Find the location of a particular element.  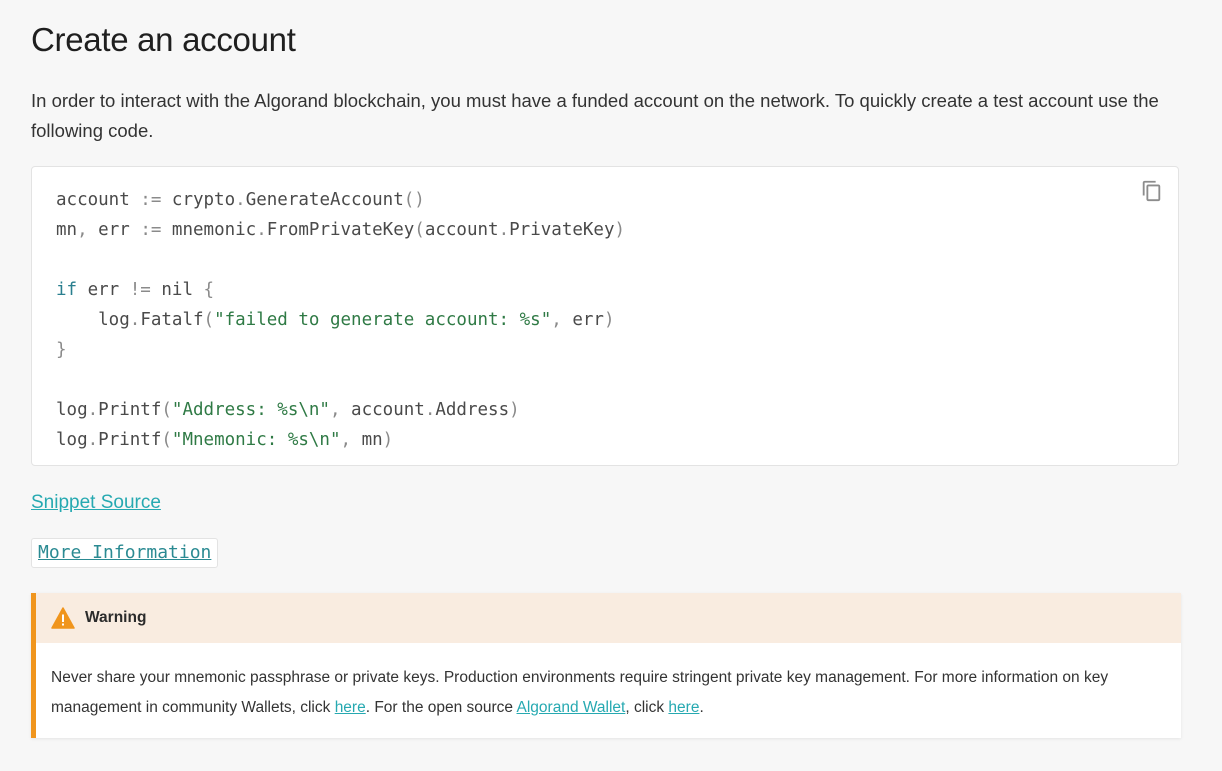

code-line: log.Printf("Mnemonic: %s\n", mn) is located at coordinates (225, 440).